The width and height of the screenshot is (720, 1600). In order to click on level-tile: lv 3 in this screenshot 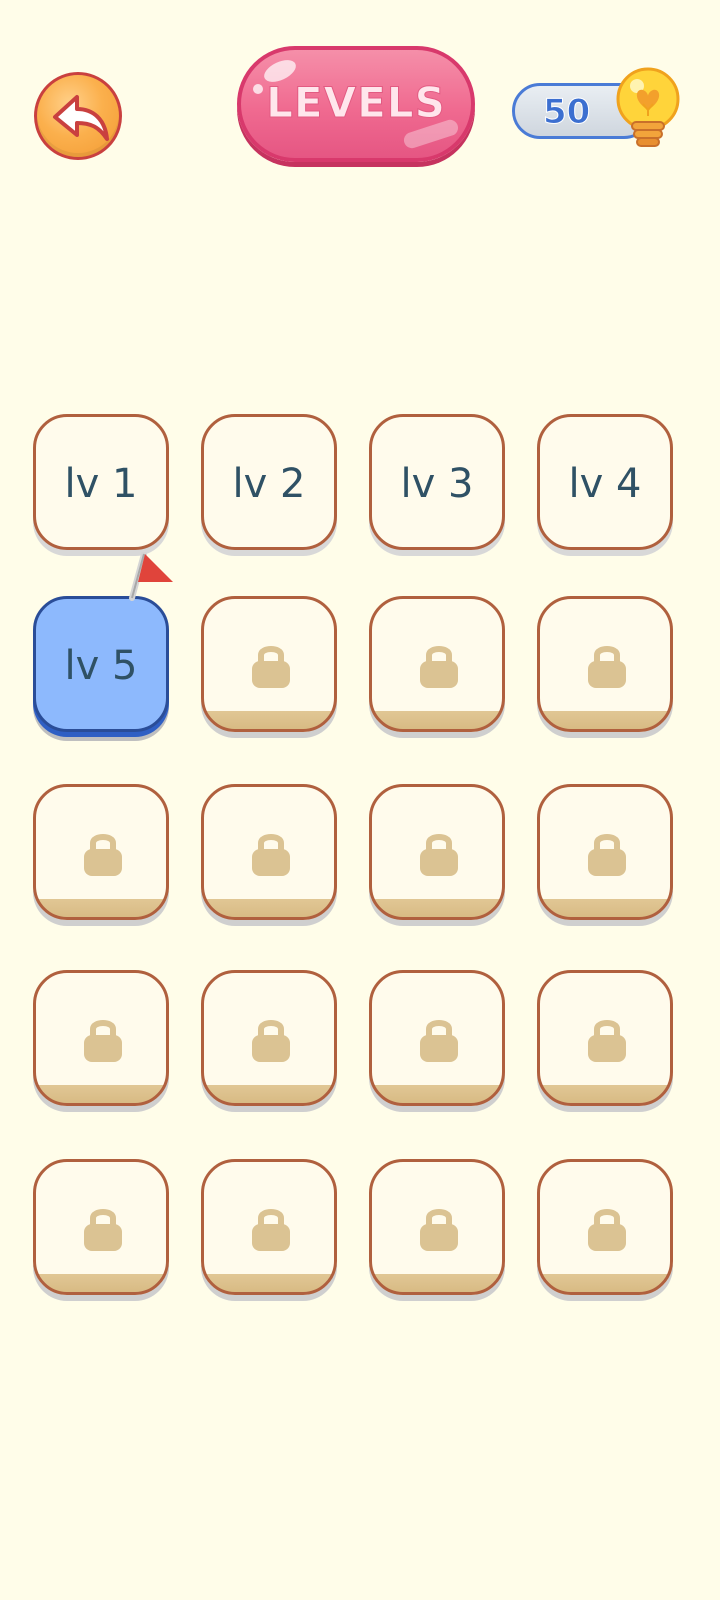, I will do `click(437, 482)`.